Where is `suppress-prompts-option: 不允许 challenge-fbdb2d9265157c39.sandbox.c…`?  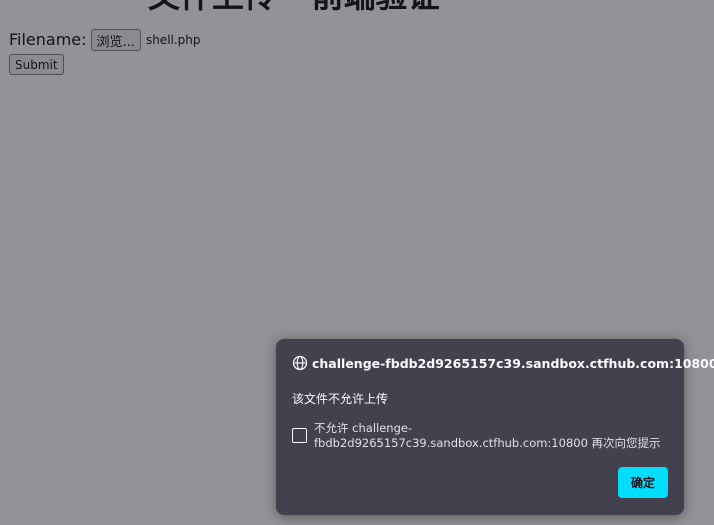 suppress-prompts-option: 不允许 challenge-fbdb2d9265157c39.sandbox.c… is located at coordinates (482, 436).